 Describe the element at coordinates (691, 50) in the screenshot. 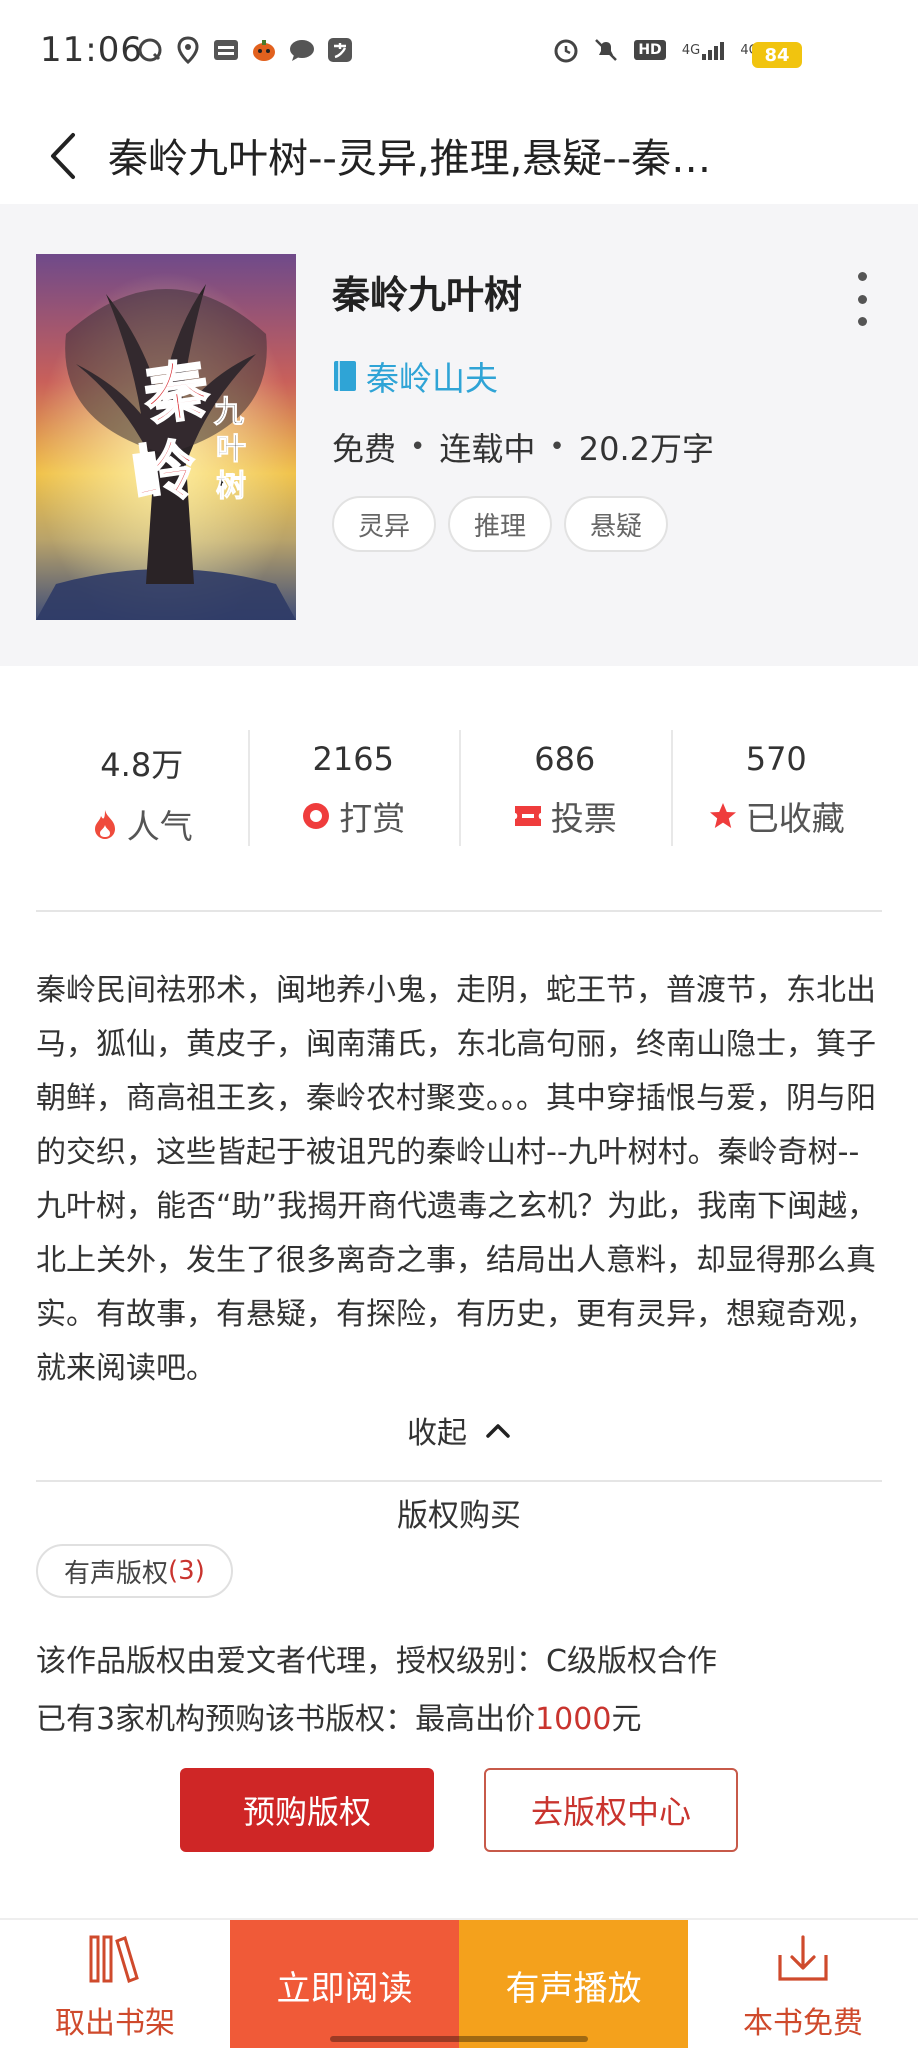

I see `net1-label: 4G` at that location.